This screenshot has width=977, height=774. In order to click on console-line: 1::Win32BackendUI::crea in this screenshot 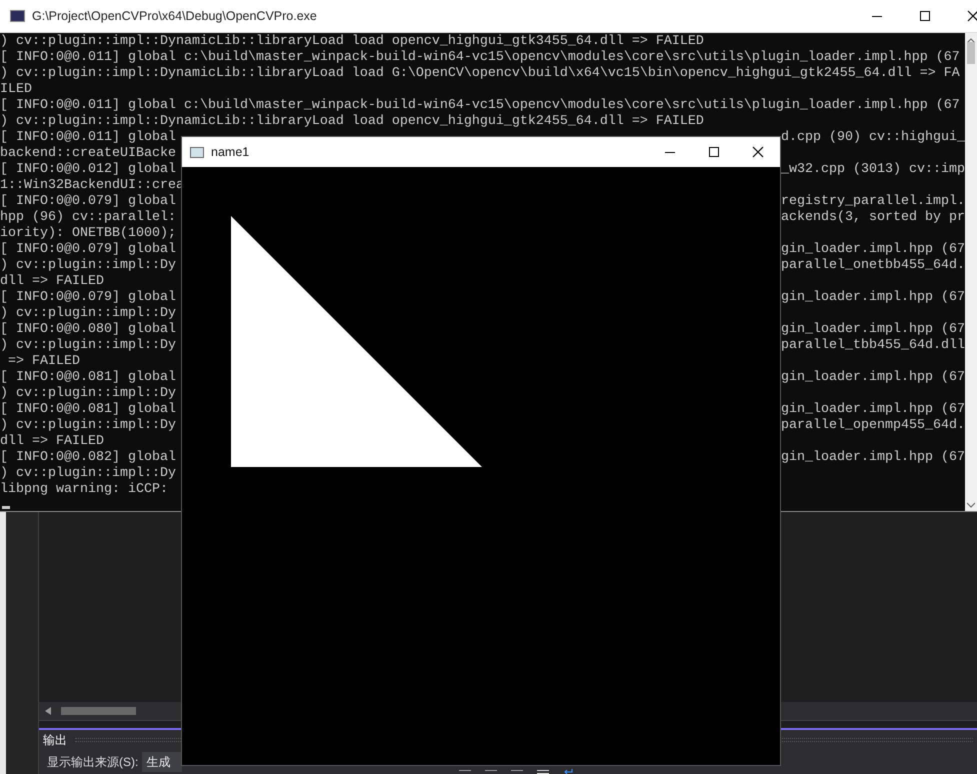, I will do `click(92, 186)`.